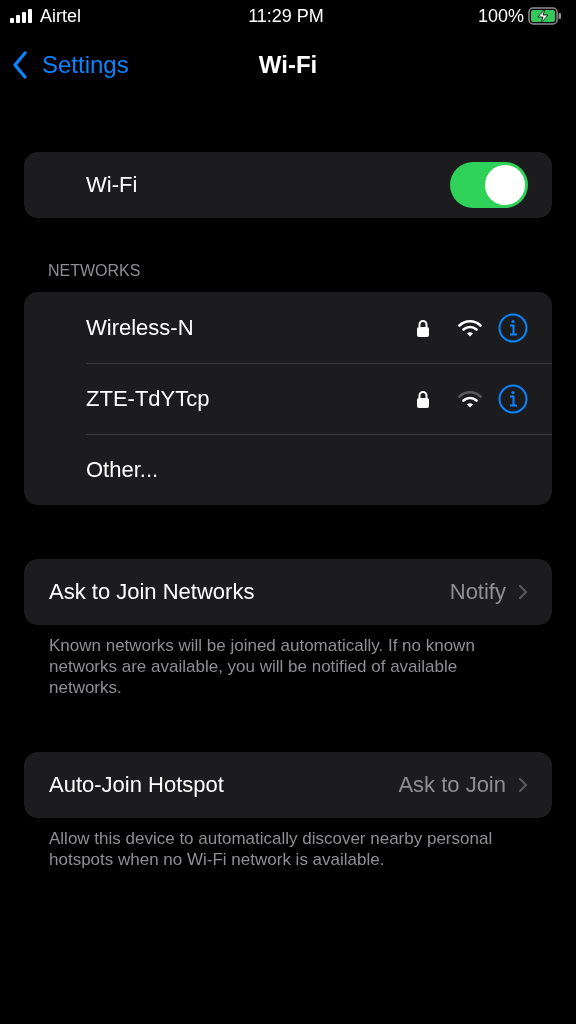 The height and width of the screenshot is (1024, 576). I want to click on page-title: Wi-Fi, so click(288, 65).